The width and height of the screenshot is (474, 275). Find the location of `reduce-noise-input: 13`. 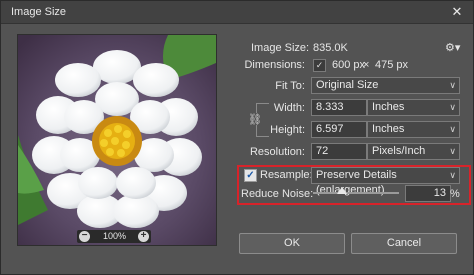

reduce-noise-input: 13 is located at coordinates (428, 193).